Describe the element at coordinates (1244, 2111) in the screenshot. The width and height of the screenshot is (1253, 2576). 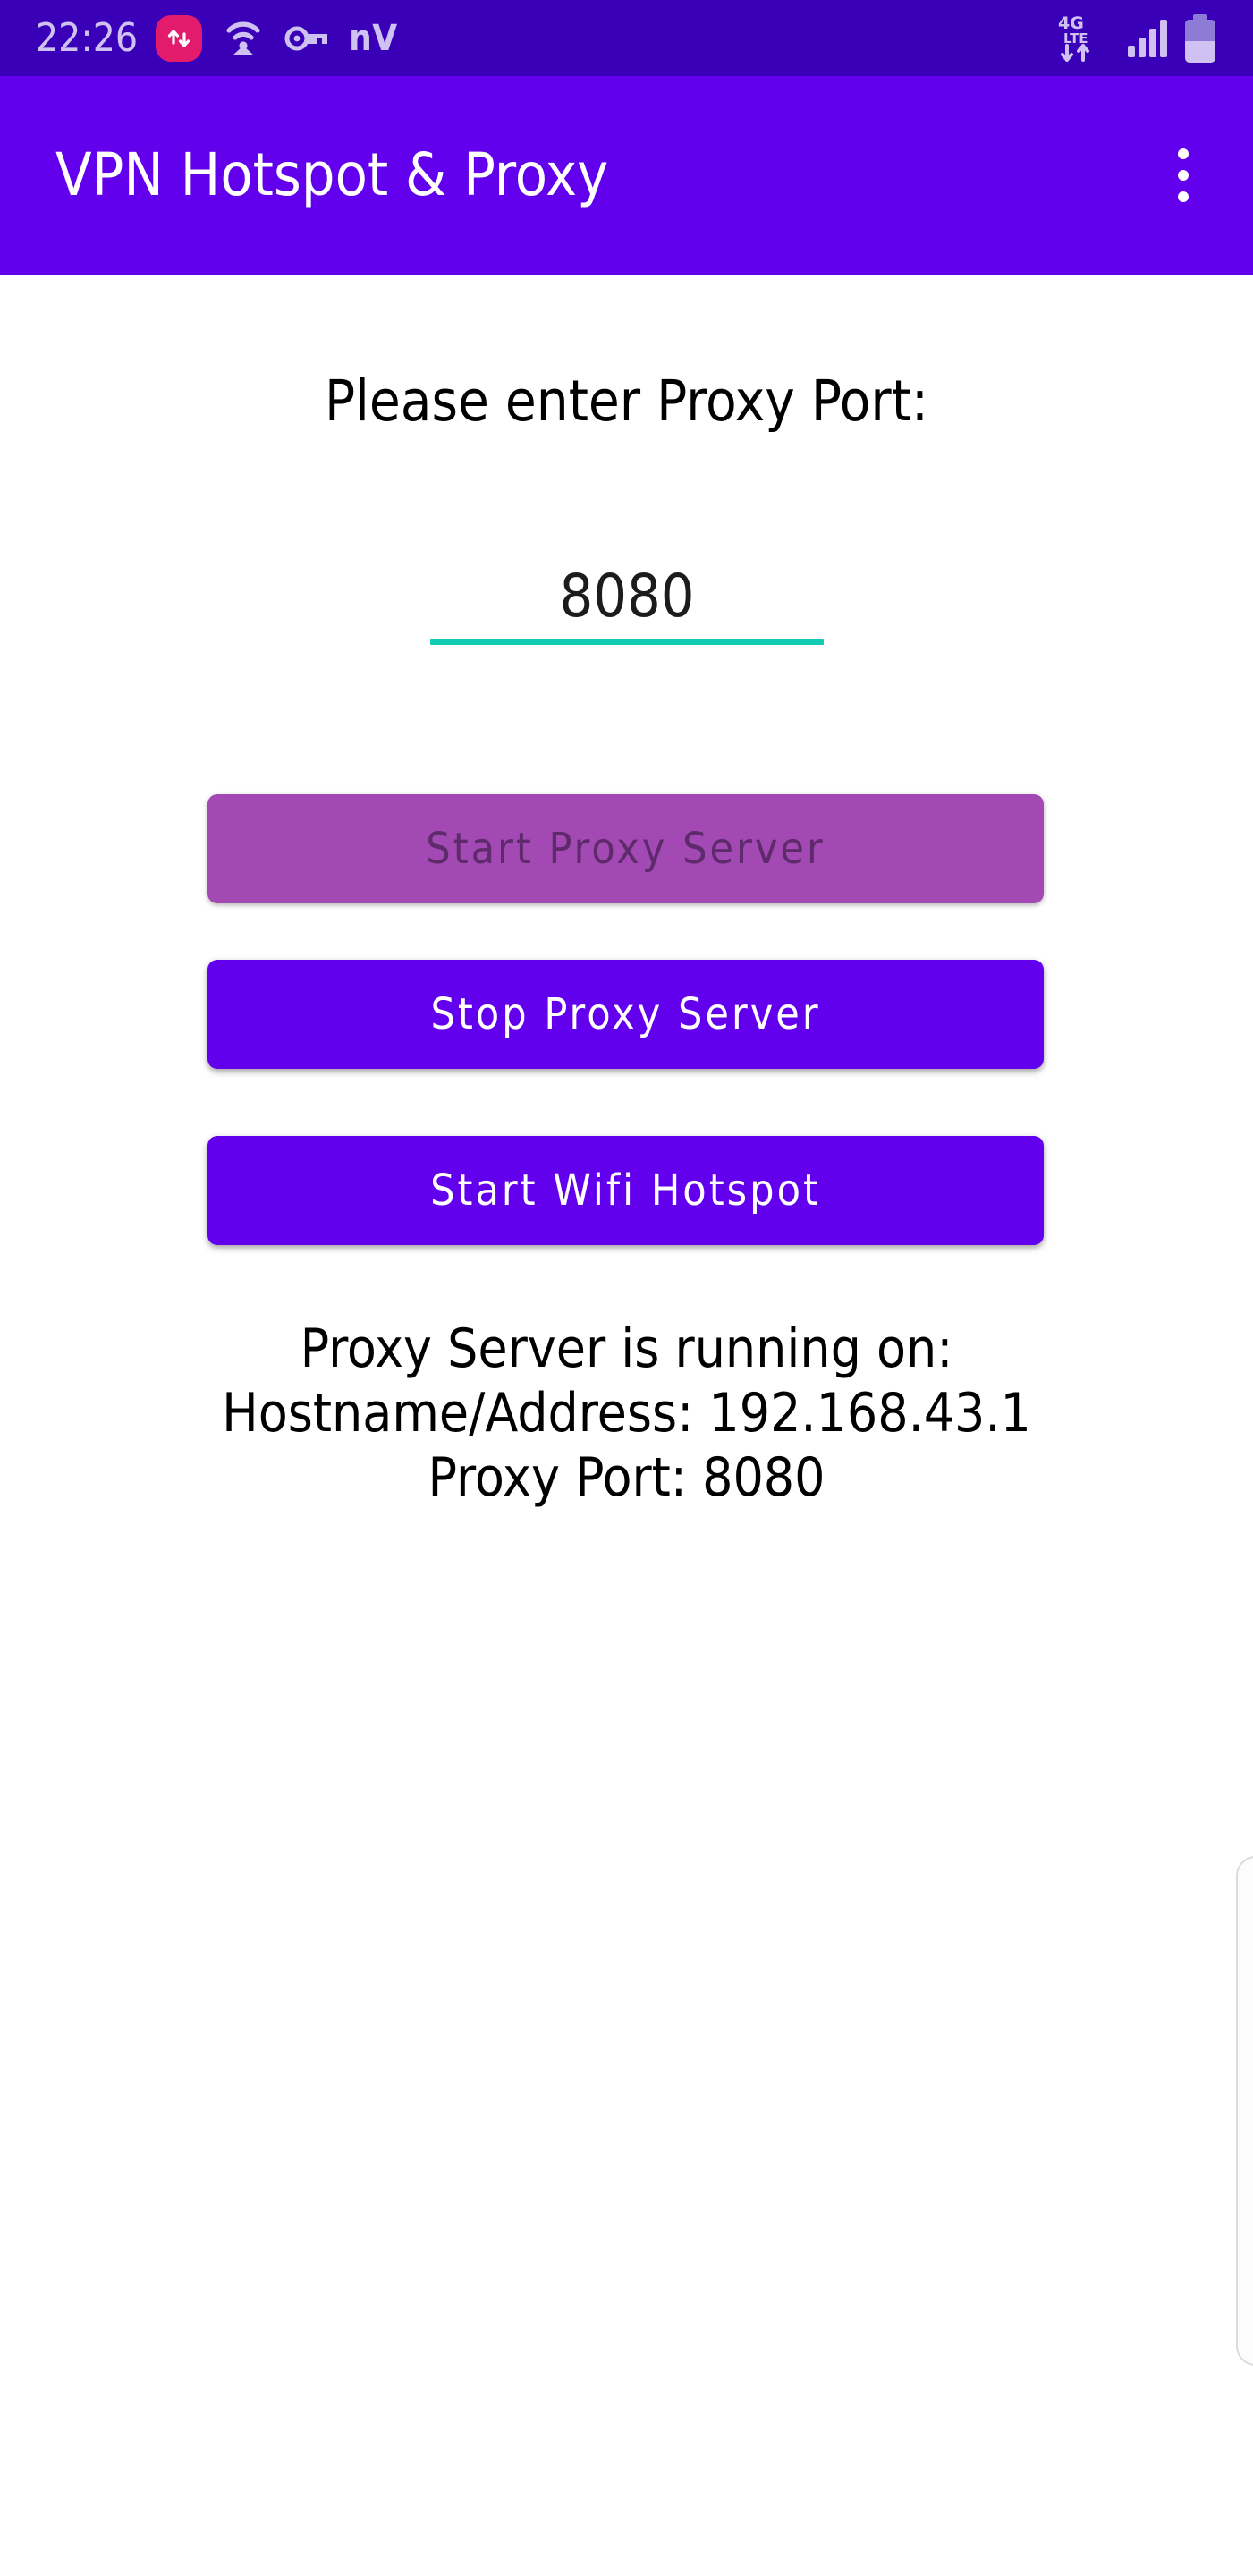
I see `edge-panel-handle` at that location.